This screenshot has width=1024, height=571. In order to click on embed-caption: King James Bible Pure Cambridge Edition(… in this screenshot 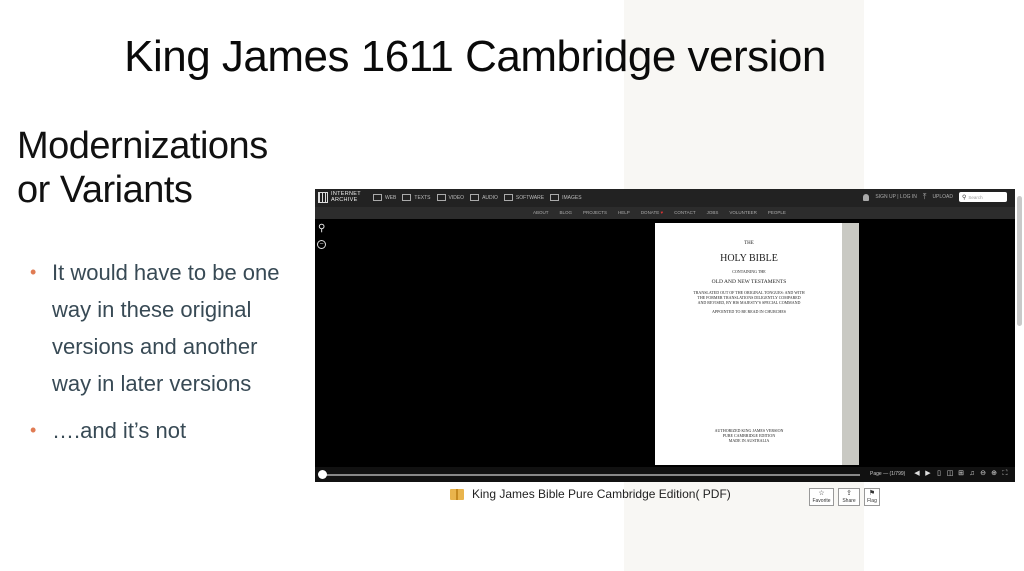, I will do `click(590, 494)`.